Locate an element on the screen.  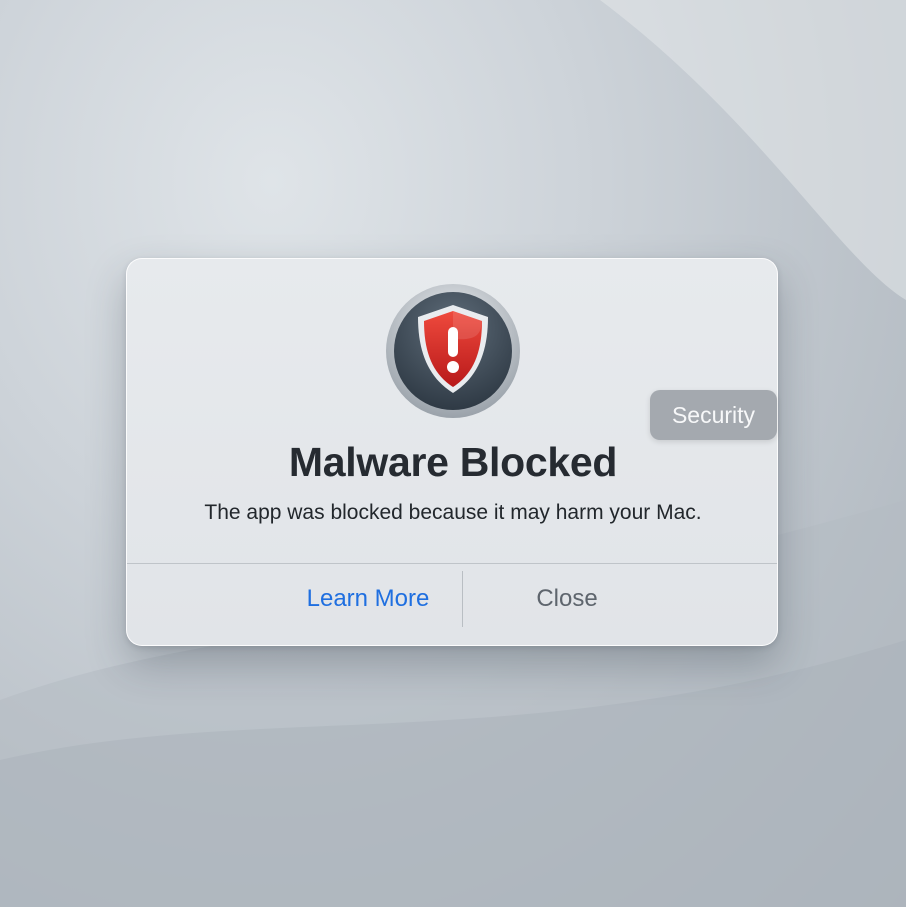
button-separator is located at coordinates (462, 599).